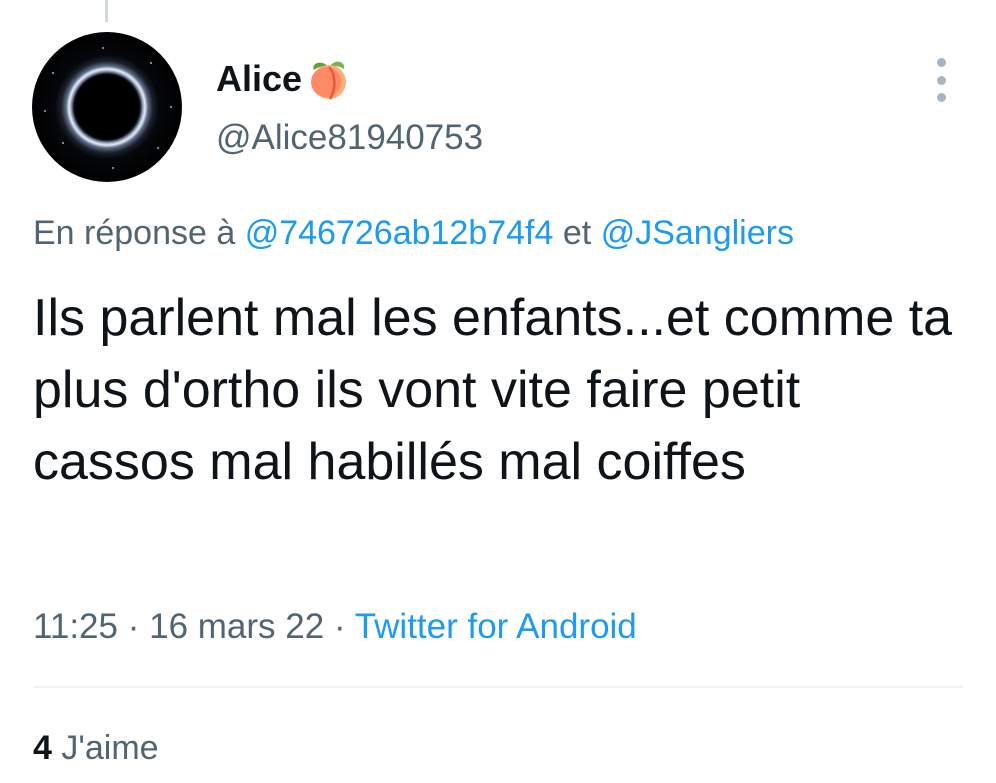 The image size is (996, 783). I want to click on thread-connector-line, so click(106, 11).